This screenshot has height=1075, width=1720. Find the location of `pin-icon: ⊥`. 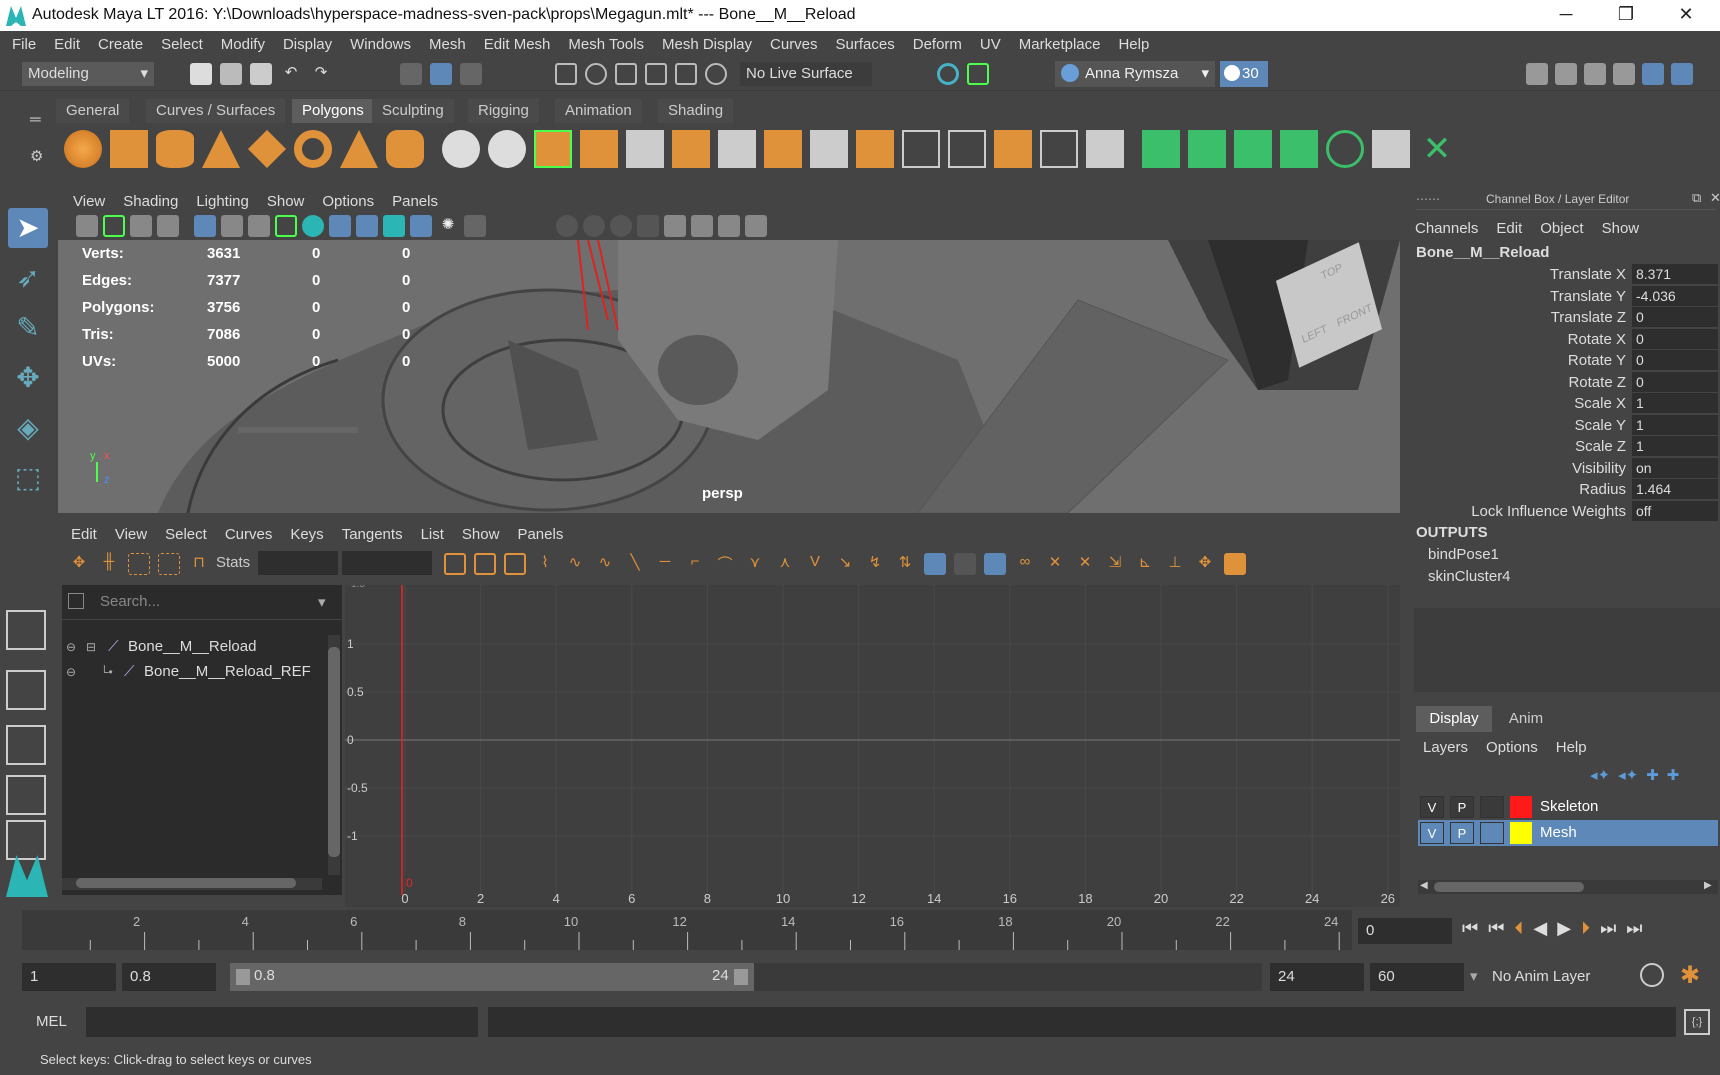

pin-icon: ⊥ is located at coordinates (1175, 564).